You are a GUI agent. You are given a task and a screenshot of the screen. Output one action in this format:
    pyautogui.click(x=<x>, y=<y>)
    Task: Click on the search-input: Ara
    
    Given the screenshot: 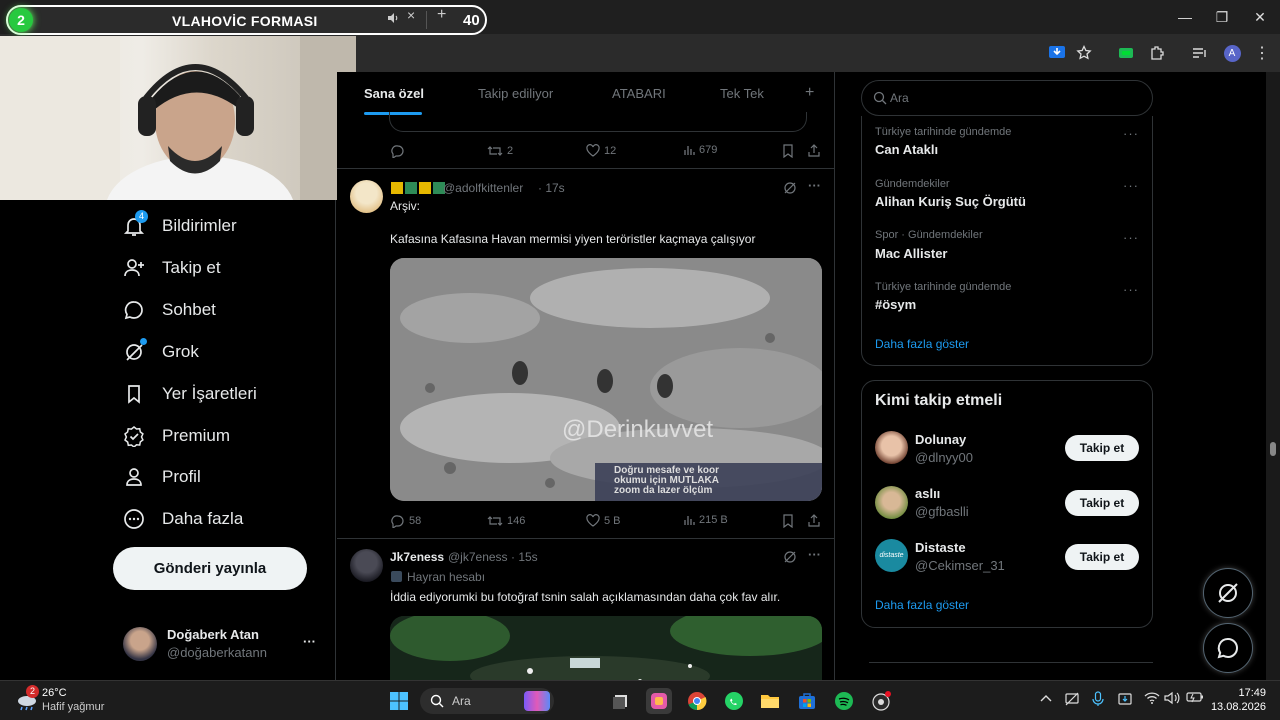 What is the action you would take?
    pyautogui.click(x=1007, y=98)
    